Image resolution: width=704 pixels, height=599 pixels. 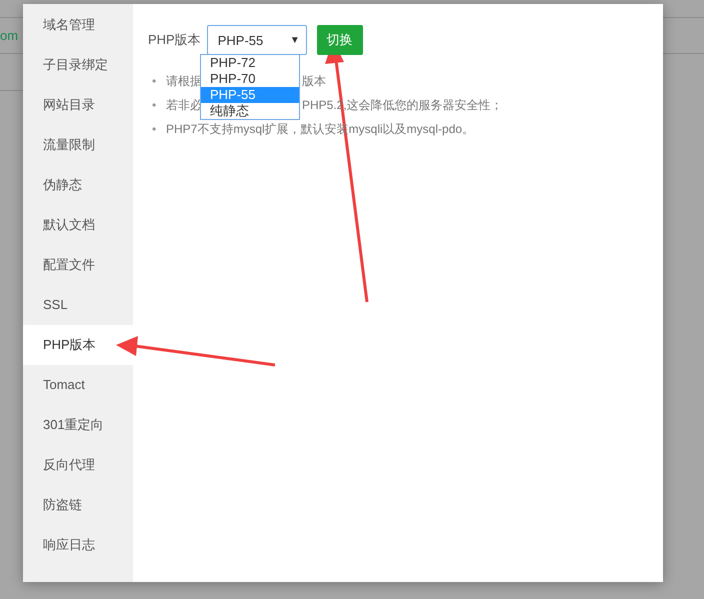 I want to click on dropdown-option: PHP-72, so click(x=250, y=63).